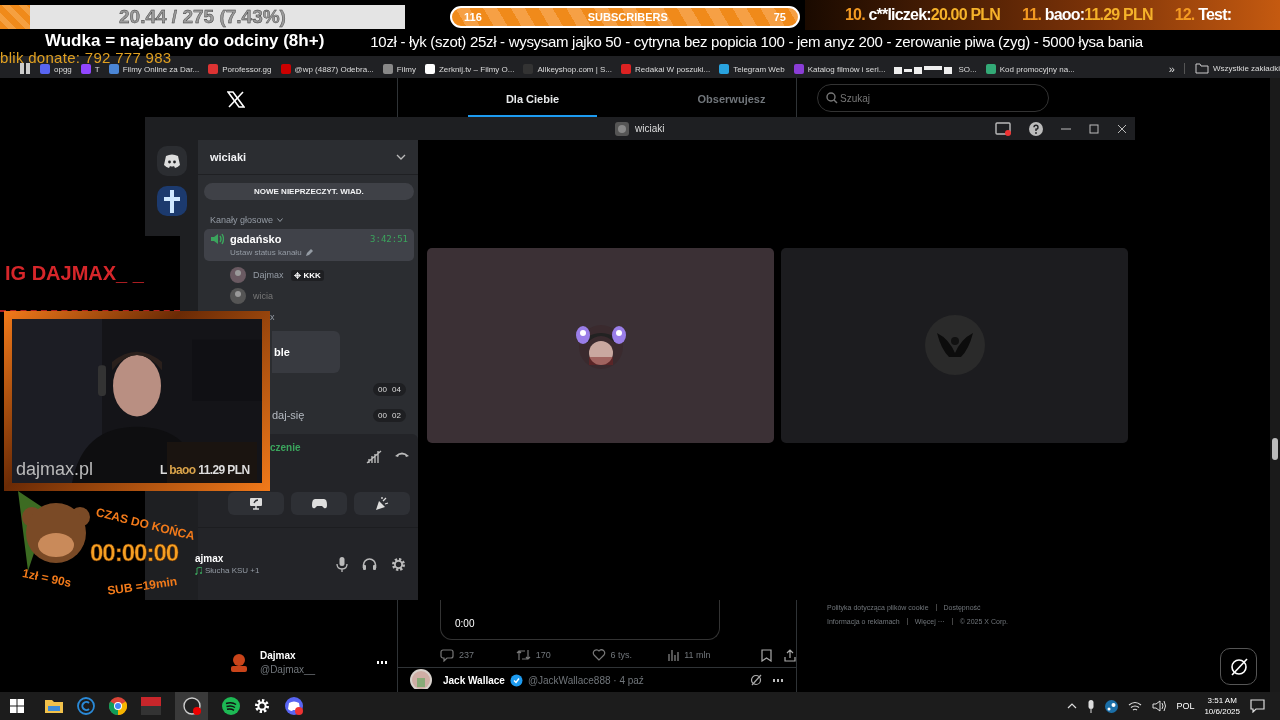 This screenshot has height=720, width=1280. I want to click on share-icon, so click(790, 655).